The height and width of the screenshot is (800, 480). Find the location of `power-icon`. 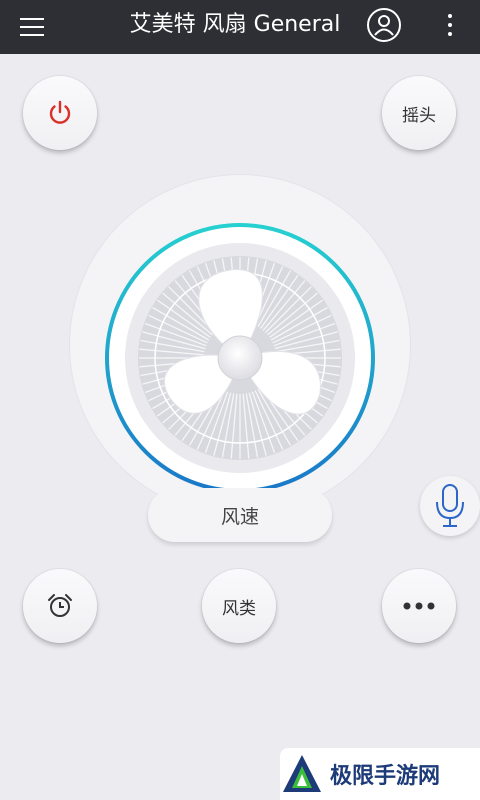

power-icon is located at coordinates (60, 112).